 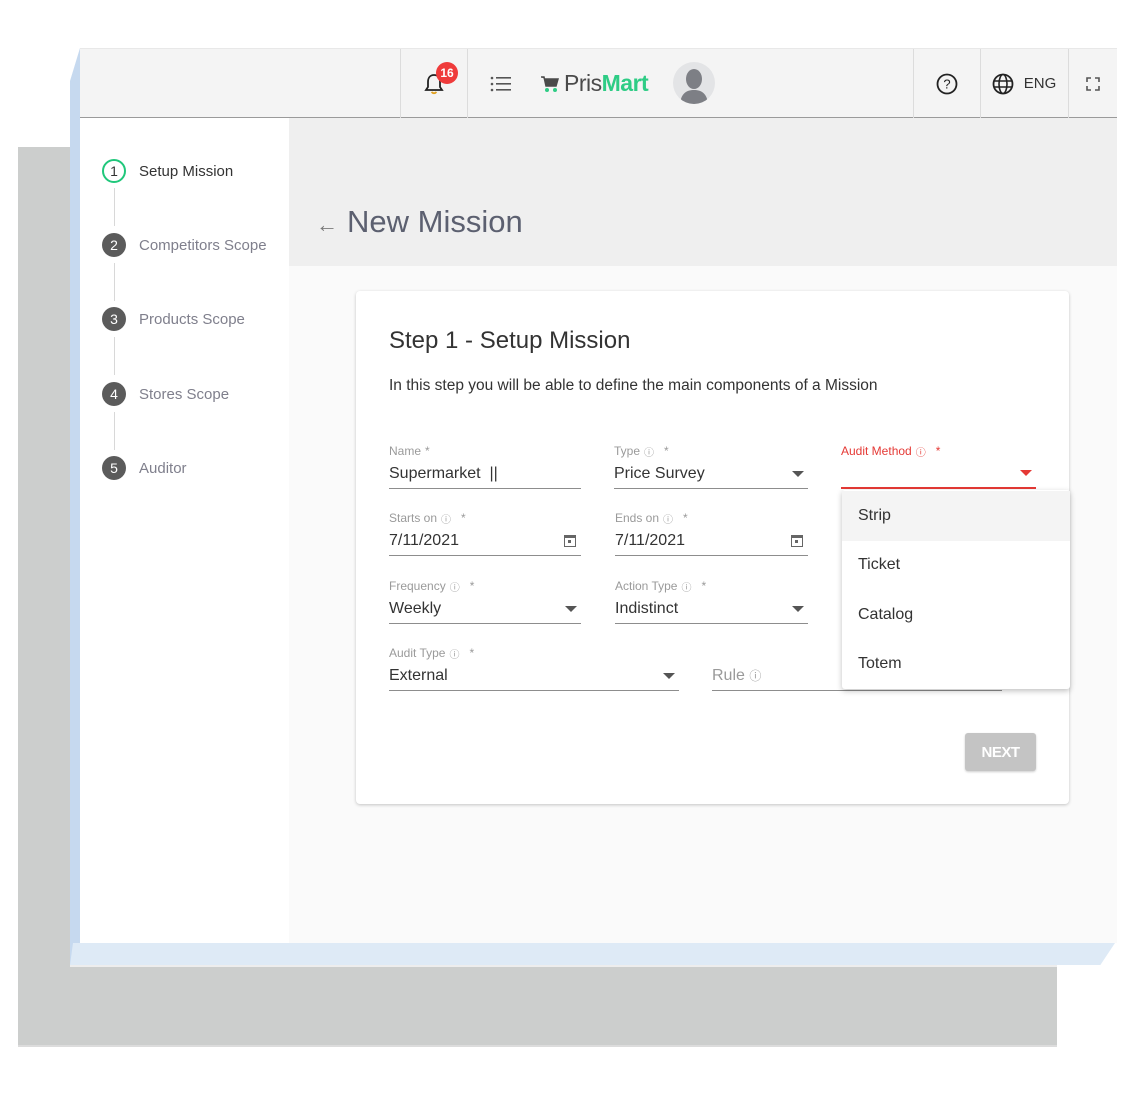 I want to click on label-text: Audit Type, so click(x=417, y=653).